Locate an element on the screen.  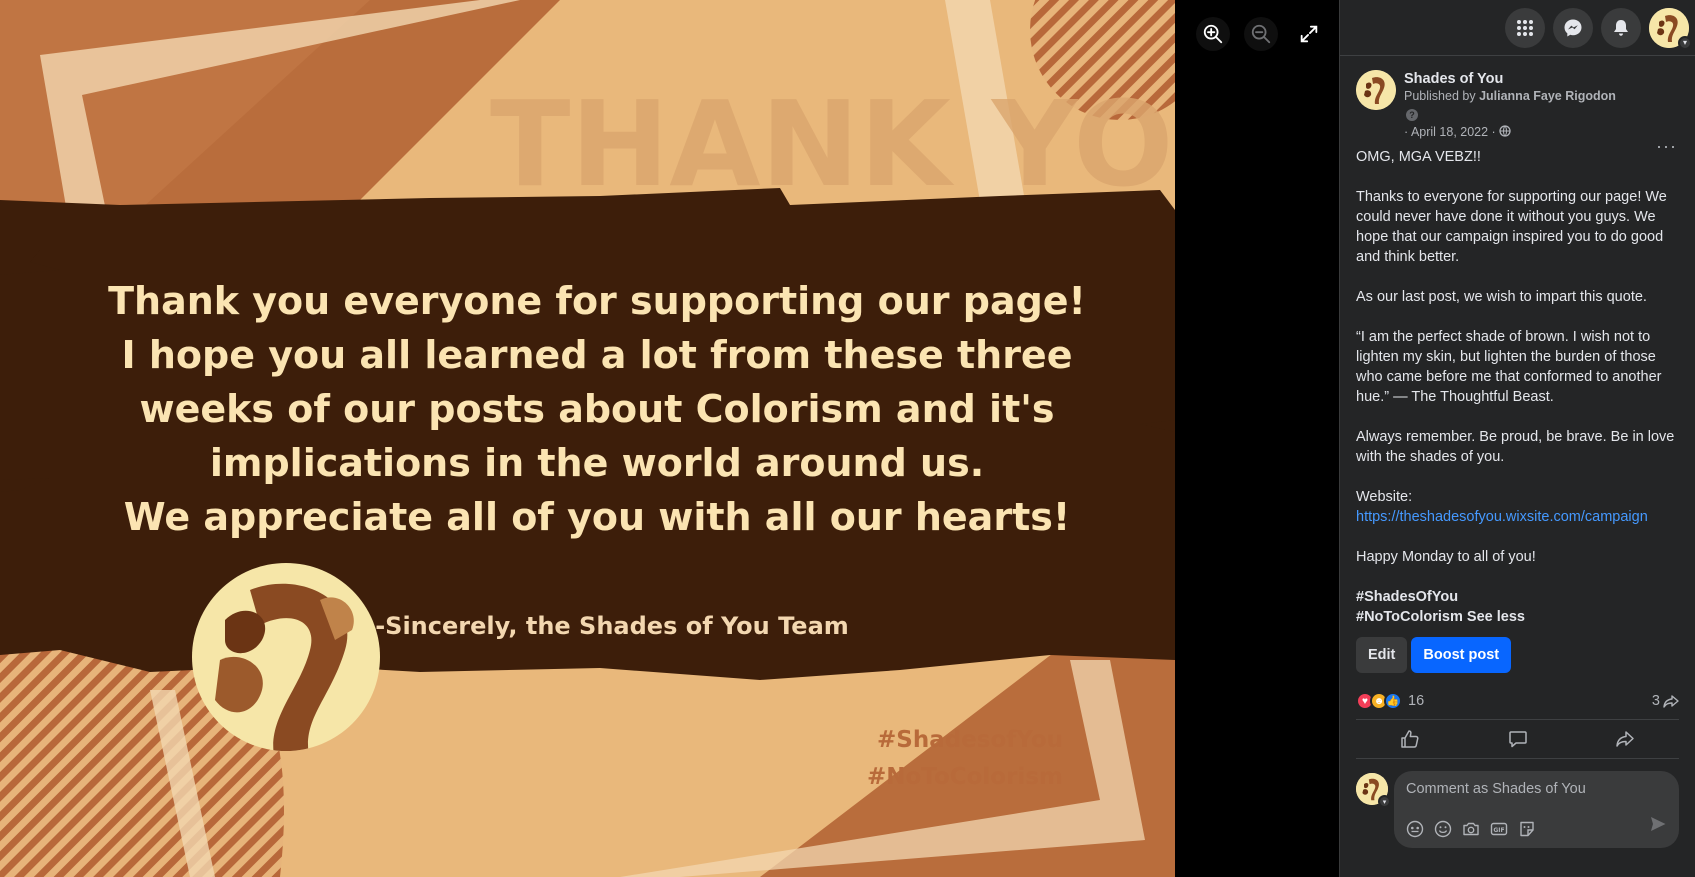
comment-composer: ▾ GIF is located at coordinates (1517, 809).